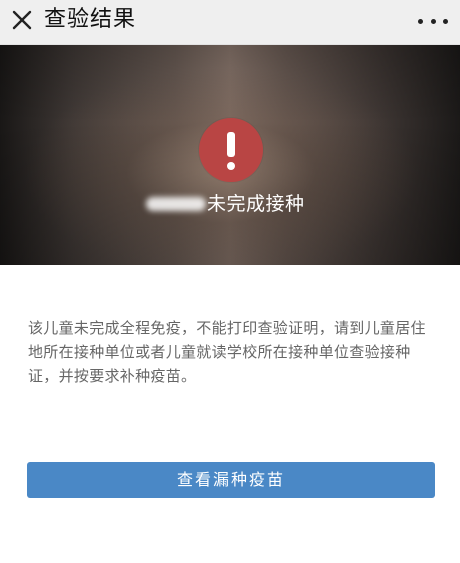  I want to click on close-icon, so click(22, 20).